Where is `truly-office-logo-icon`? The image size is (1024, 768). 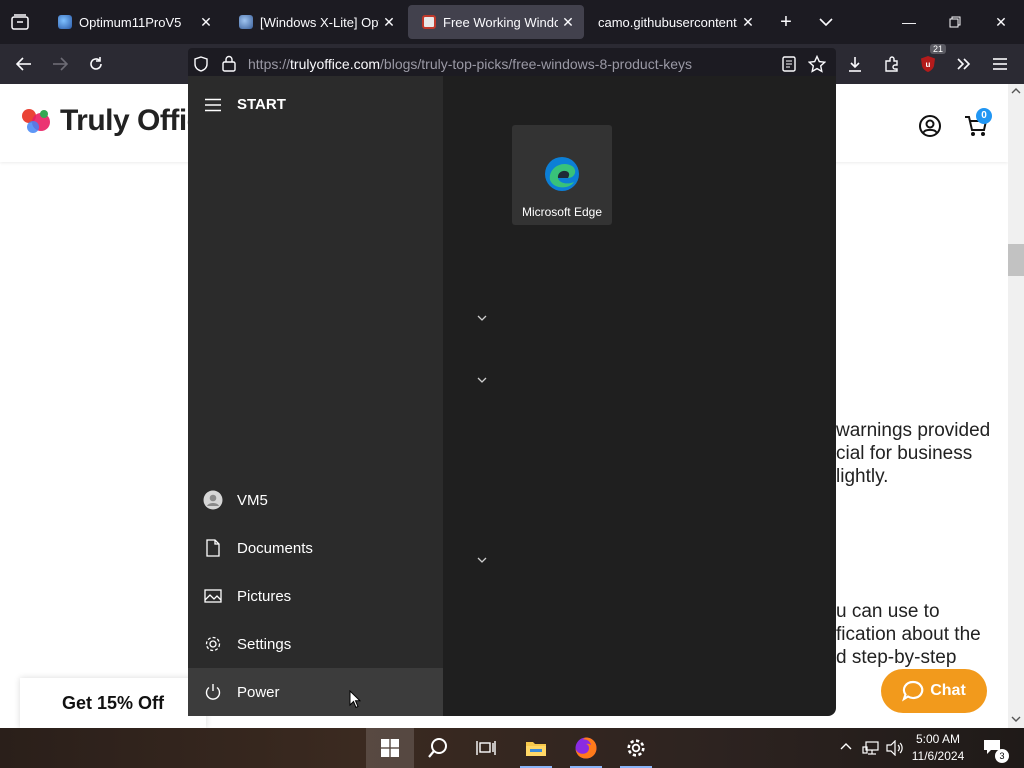 truly-office-logo-icon is located at coordinates (37, 121).